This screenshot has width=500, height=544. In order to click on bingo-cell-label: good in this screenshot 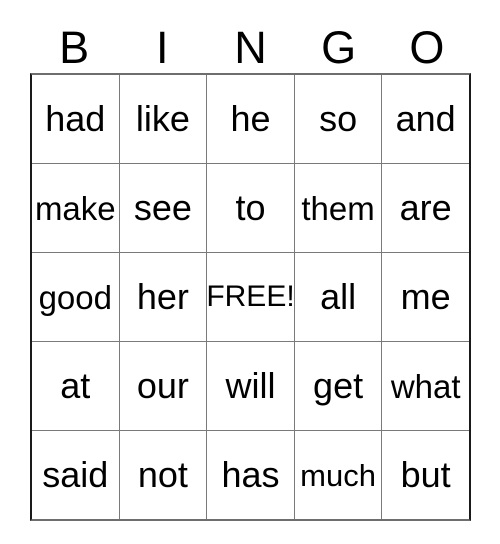, I will do `click(75, 297)`.